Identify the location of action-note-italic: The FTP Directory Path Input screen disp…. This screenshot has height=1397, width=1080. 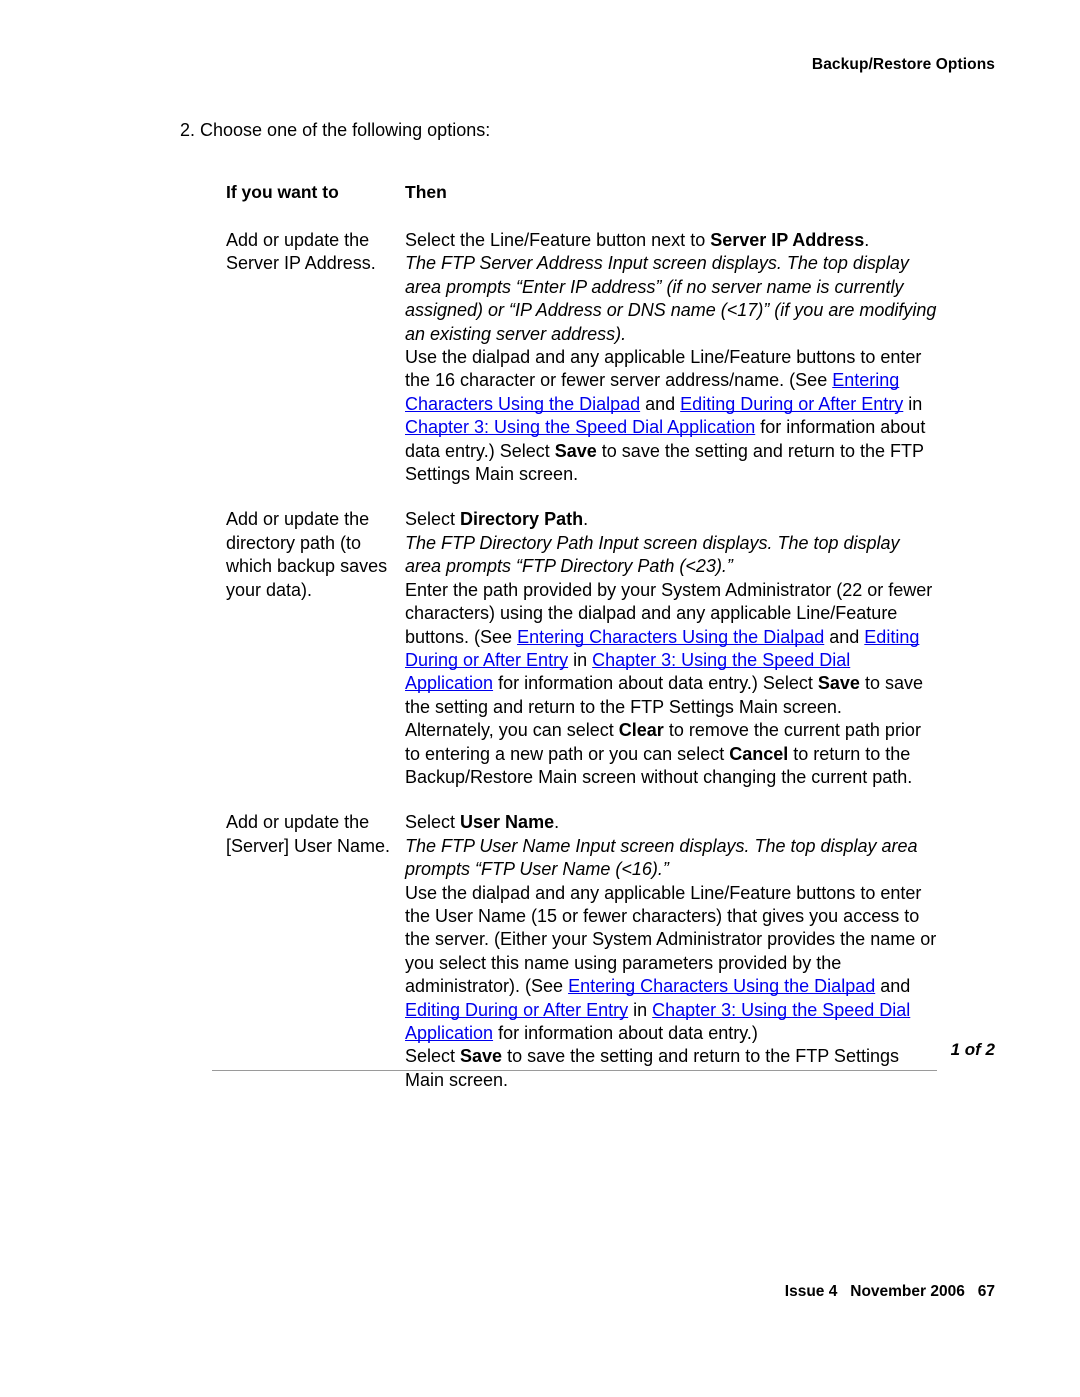
(652, 554).